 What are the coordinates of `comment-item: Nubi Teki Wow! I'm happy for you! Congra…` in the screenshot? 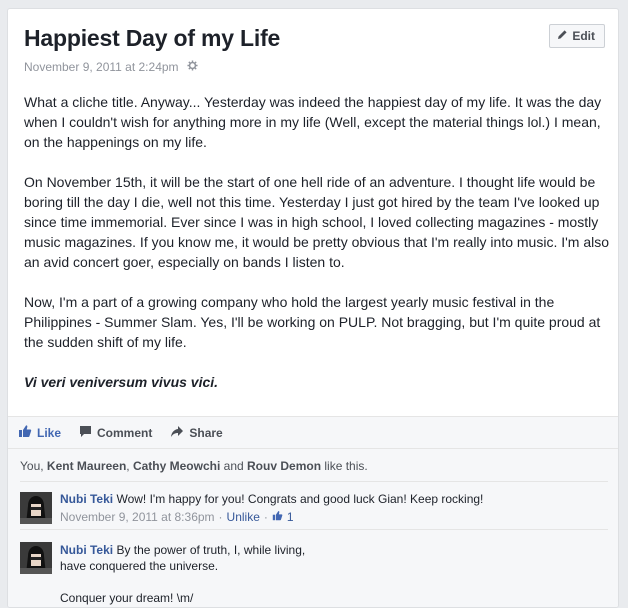 It's located at (314, 503).